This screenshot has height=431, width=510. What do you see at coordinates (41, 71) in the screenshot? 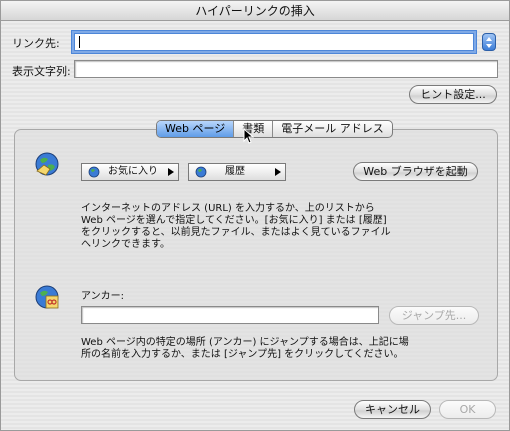
I see `display-text-label: 表示文字列:` at bounding box center [41, 71].